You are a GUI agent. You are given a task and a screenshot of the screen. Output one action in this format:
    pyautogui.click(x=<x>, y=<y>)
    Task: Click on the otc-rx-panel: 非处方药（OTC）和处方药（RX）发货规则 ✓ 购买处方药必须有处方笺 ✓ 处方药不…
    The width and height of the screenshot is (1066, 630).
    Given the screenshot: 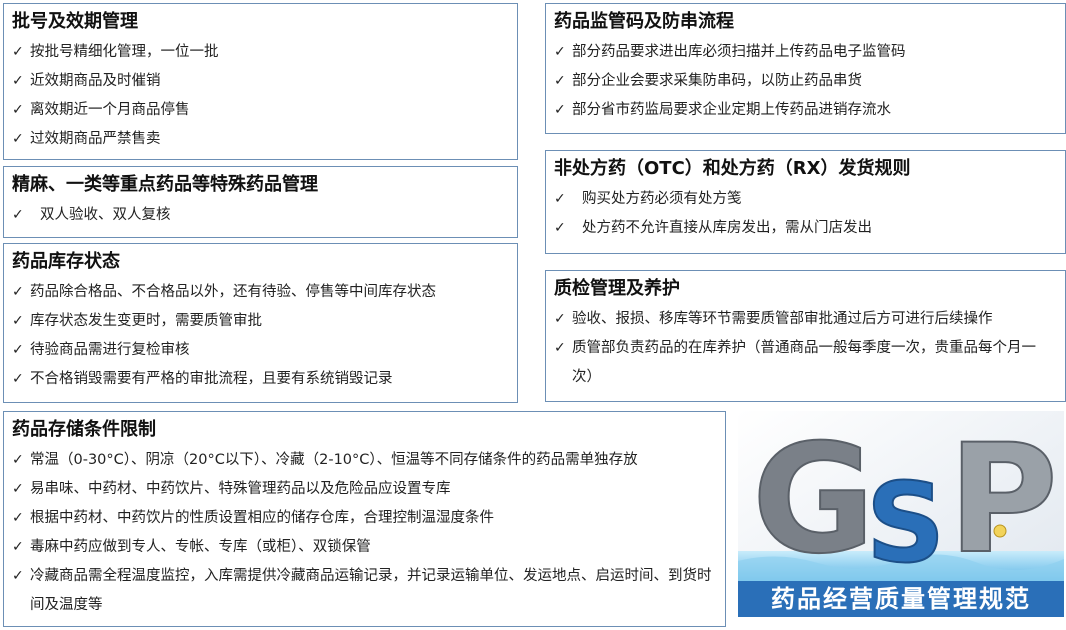 What is the action you would take?
    pyautogui.click(x=805, y=202)
    